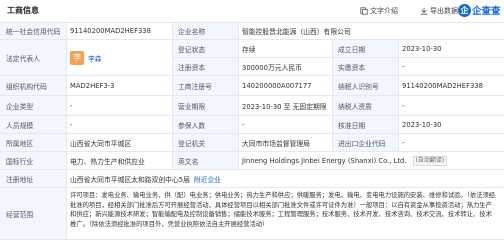 This screenshot has height=240, width=504. Describe the element at coordinates (243, 124) in the screenshot. I see `insured-value: -` at that location.